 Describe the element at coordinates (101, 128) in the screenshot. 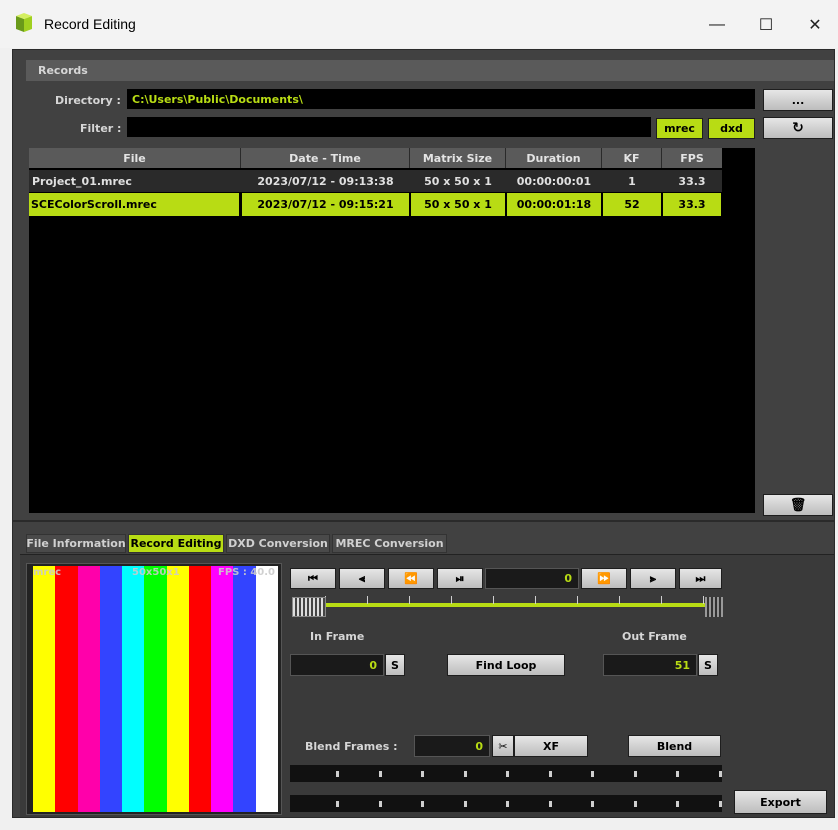

I see `filter-label: Filter :` at that location.